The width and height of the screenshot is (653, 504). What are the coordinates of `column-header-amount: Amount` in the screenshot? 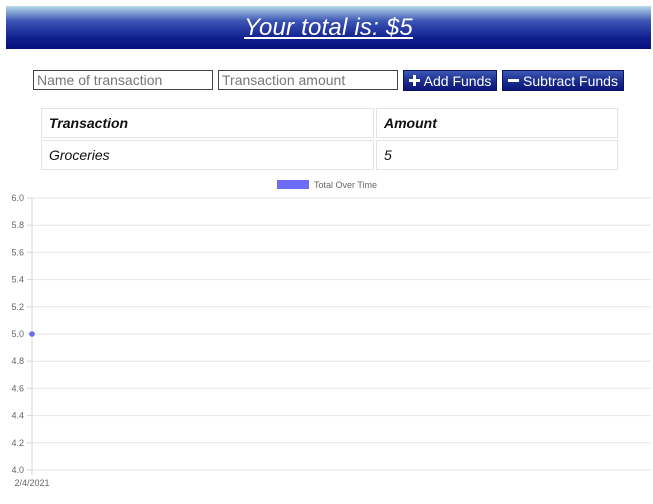 It's located at (497, 123).